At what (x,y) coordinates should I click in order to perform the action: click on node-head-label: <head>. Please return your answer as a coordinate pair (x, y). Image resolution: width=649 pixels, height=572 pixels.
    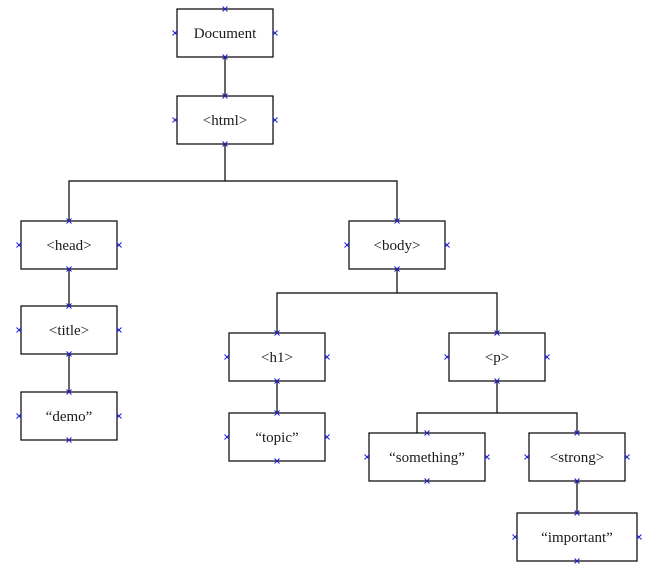
    Looking at the image, I should click on (68, 246).